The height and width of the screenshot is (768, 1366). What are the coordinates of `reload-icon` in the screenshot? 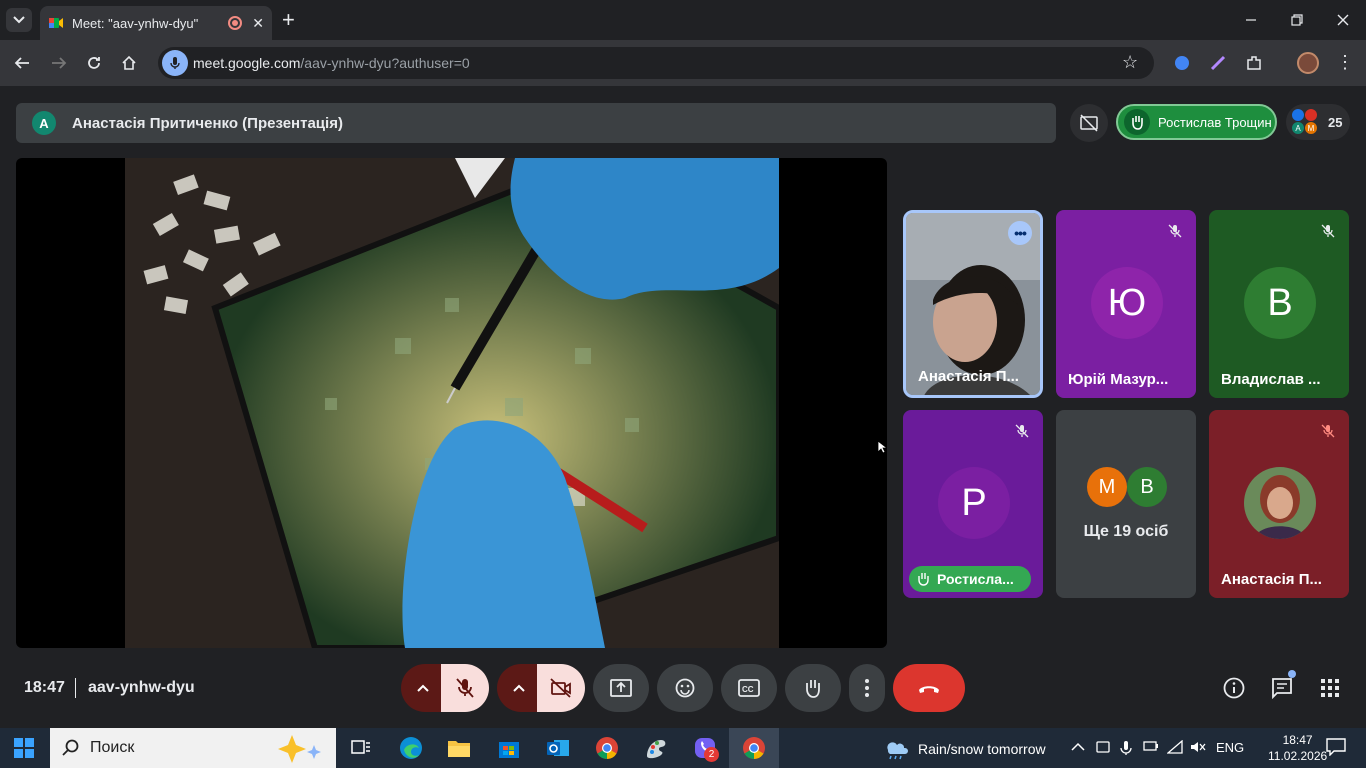 It's located at (94, 63).